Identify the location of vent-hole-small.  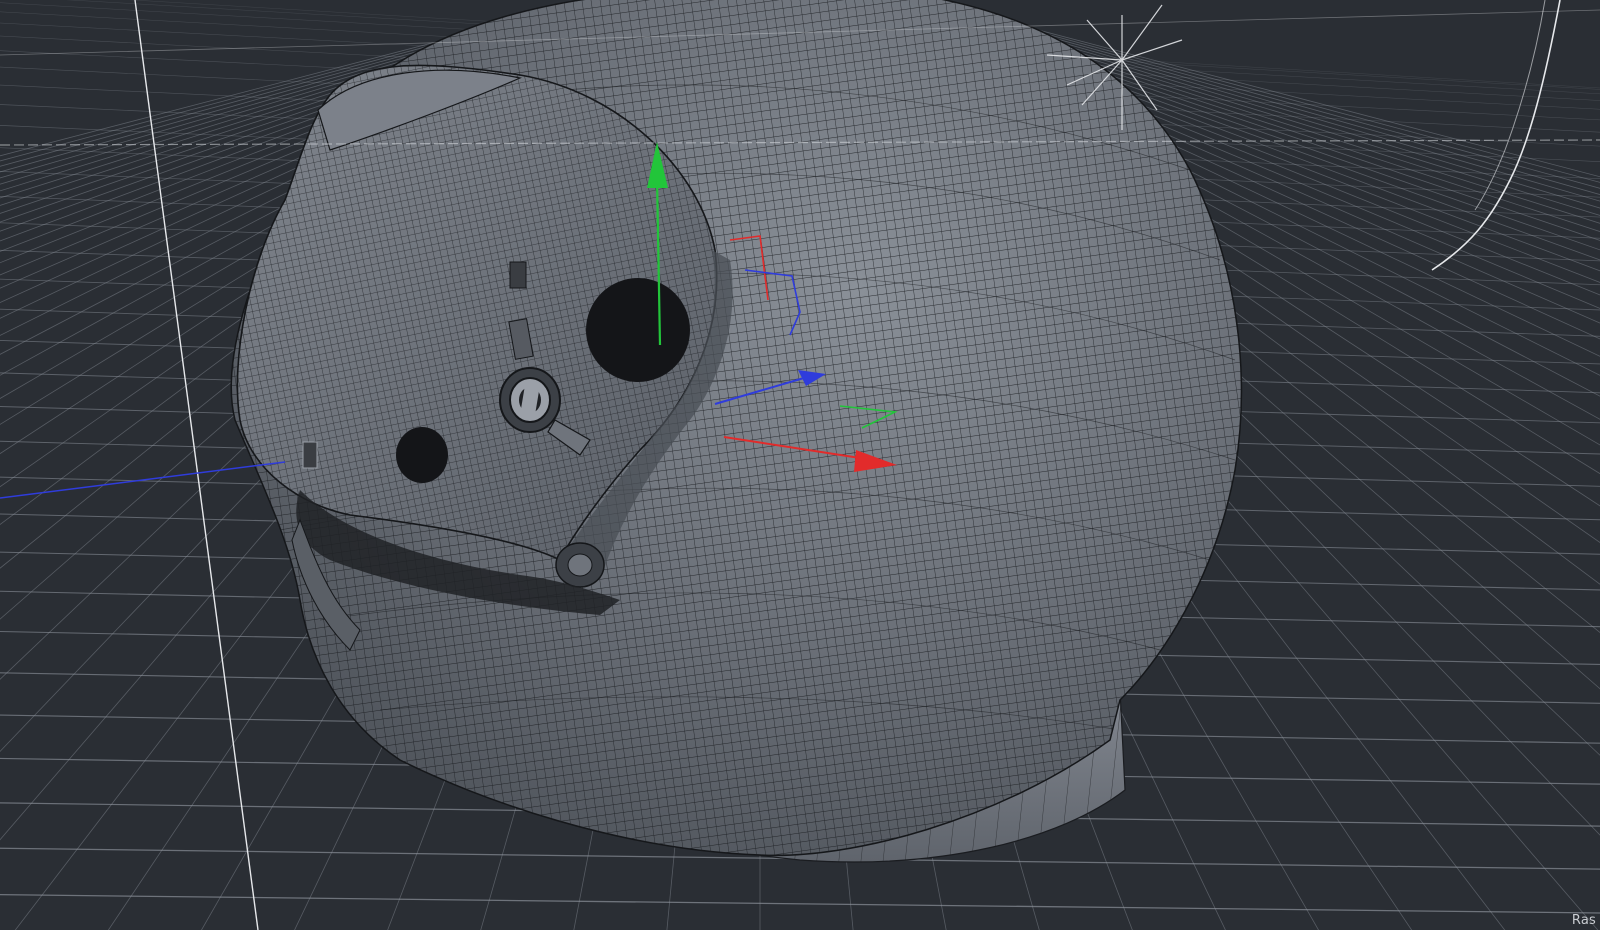
(422, 455).